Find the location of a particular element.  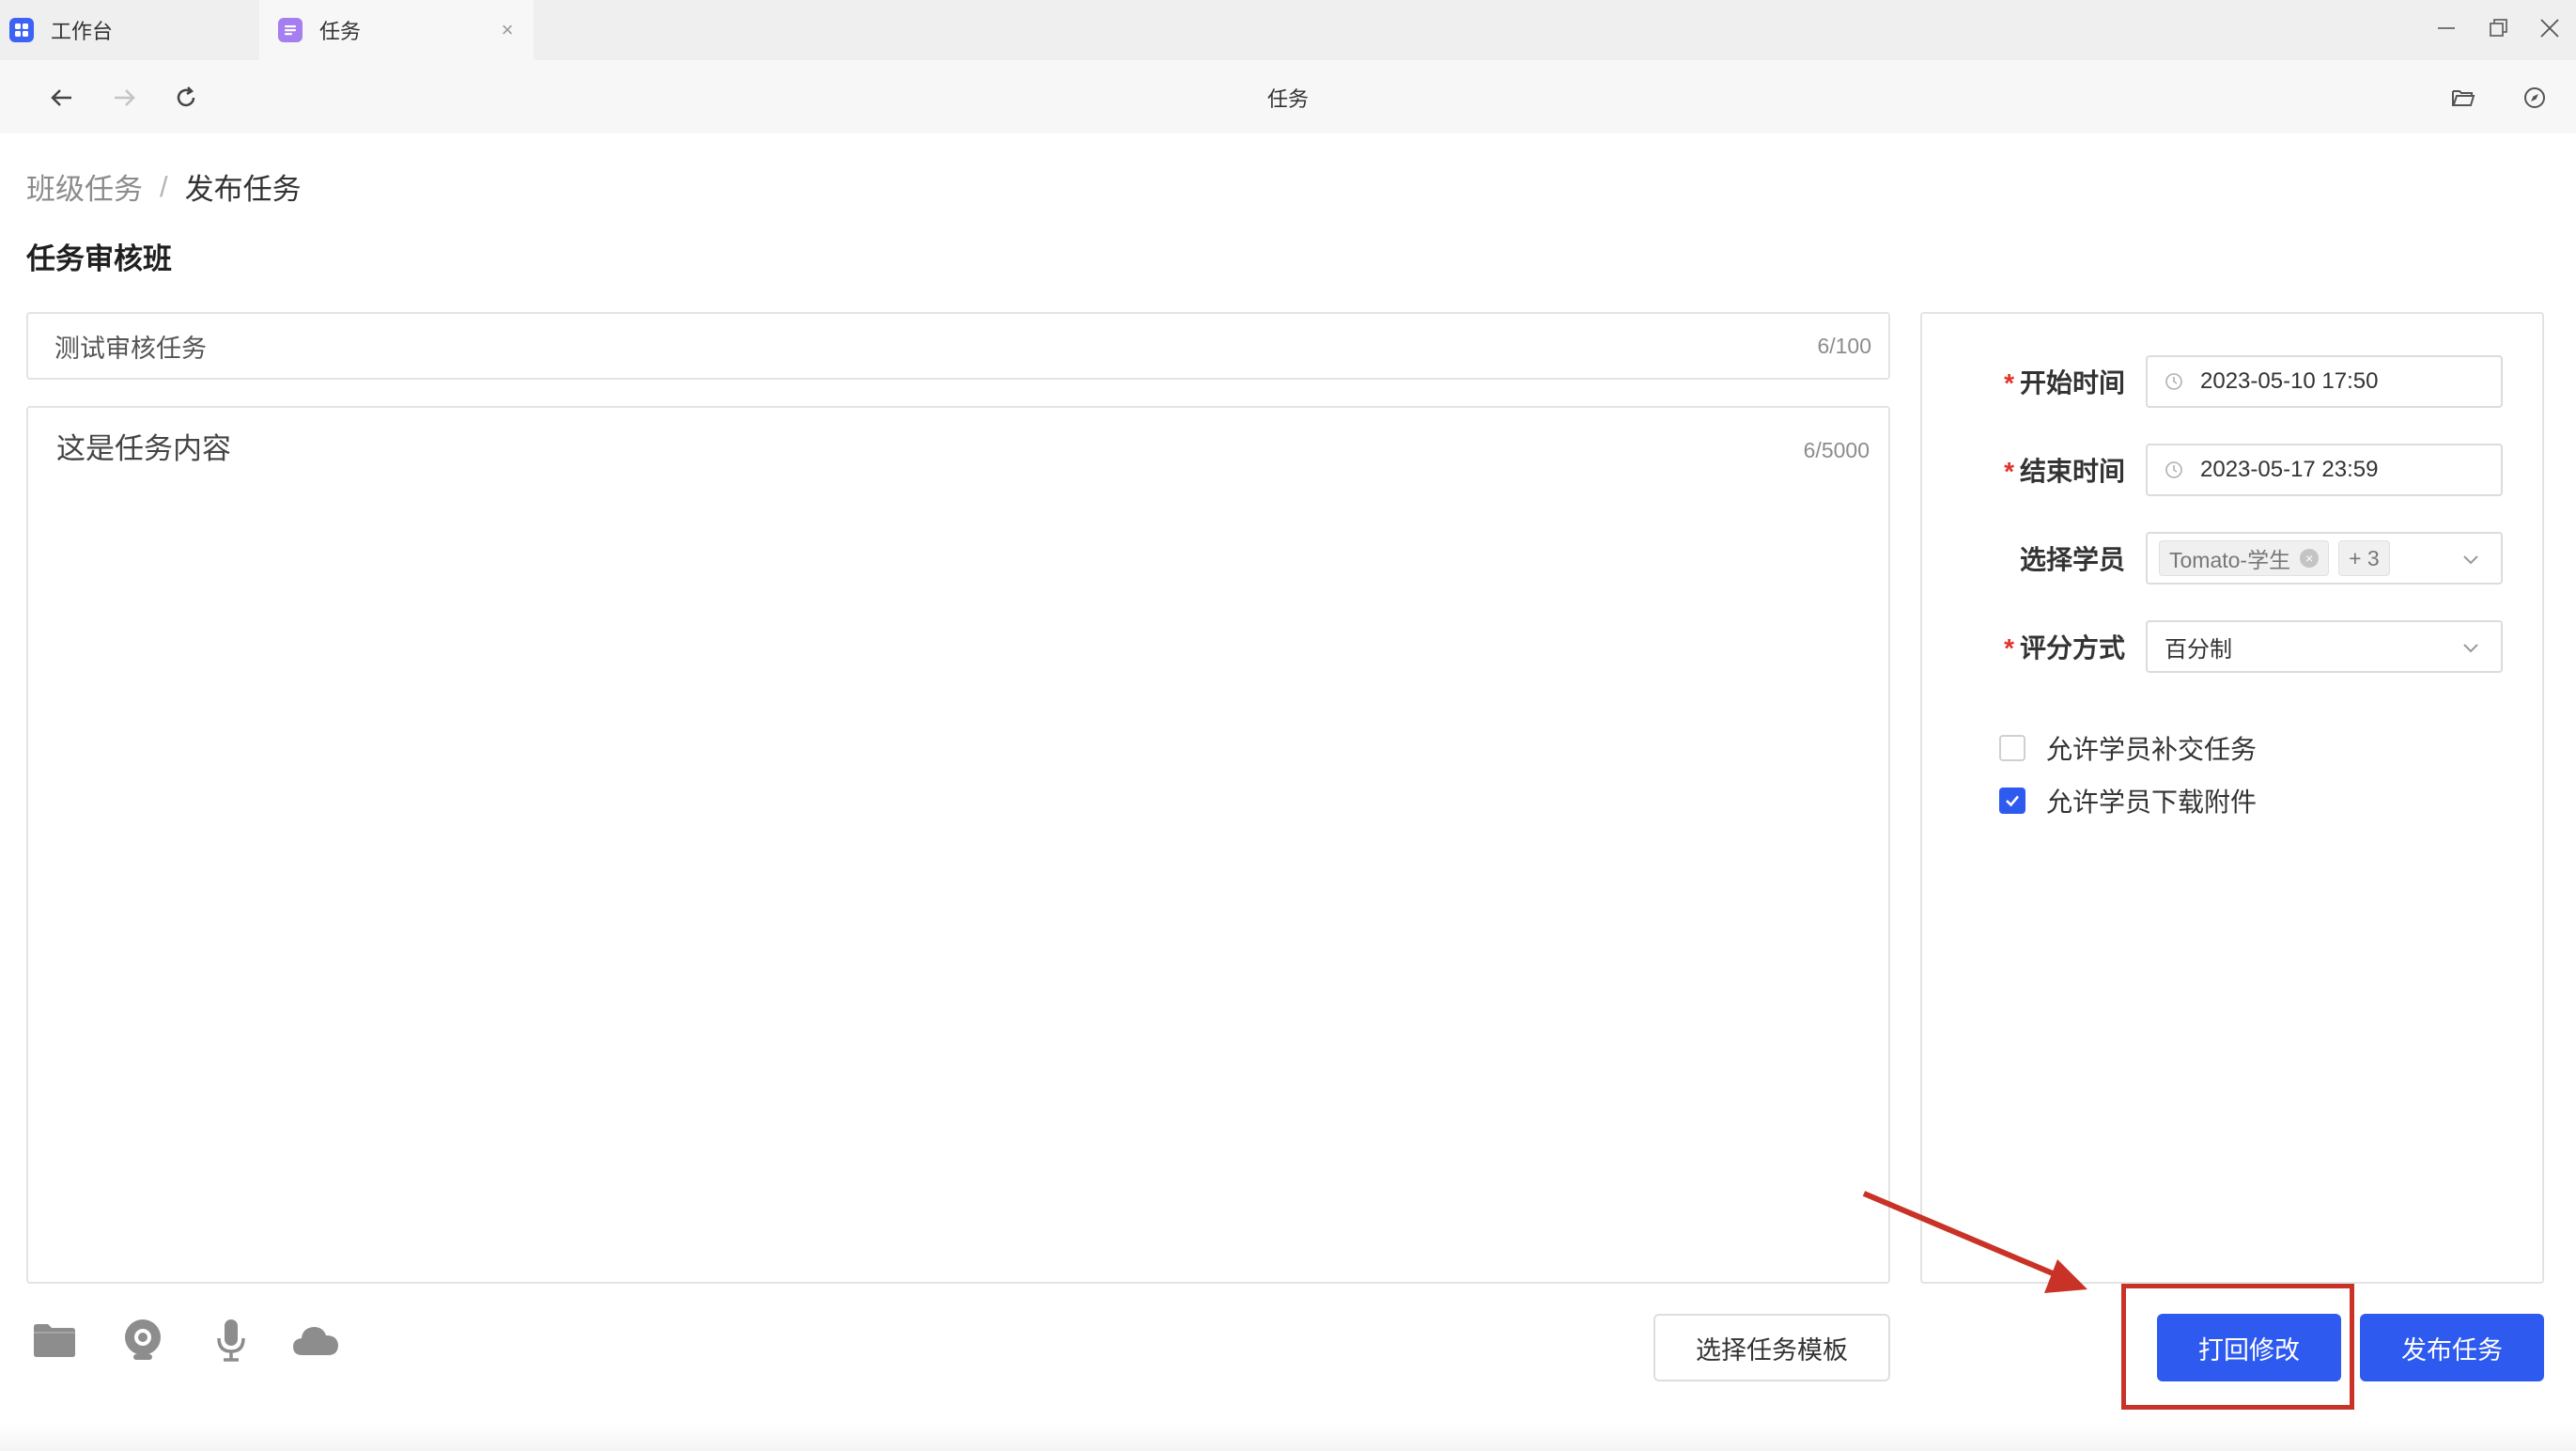

tab-task: 任务 × is located at coordinates (397, 30).